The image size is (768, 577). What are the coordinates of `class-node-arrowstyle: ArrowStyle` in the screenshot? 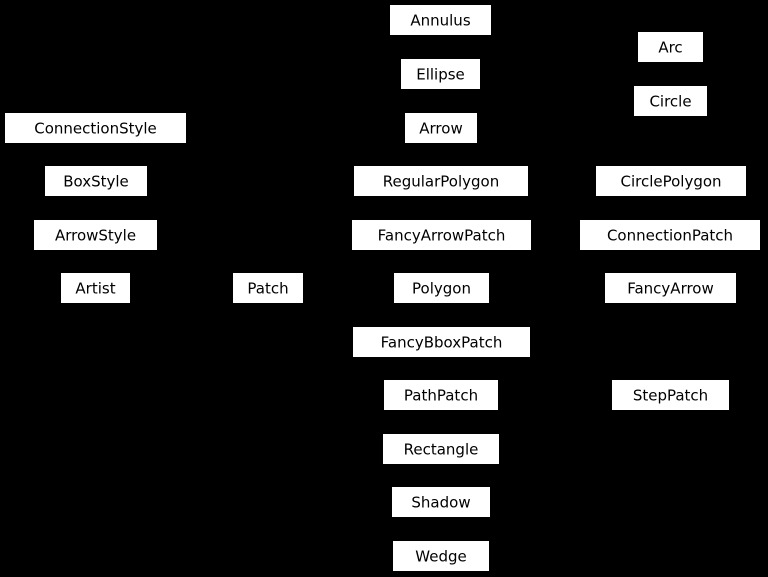 It's located at (95, 235).